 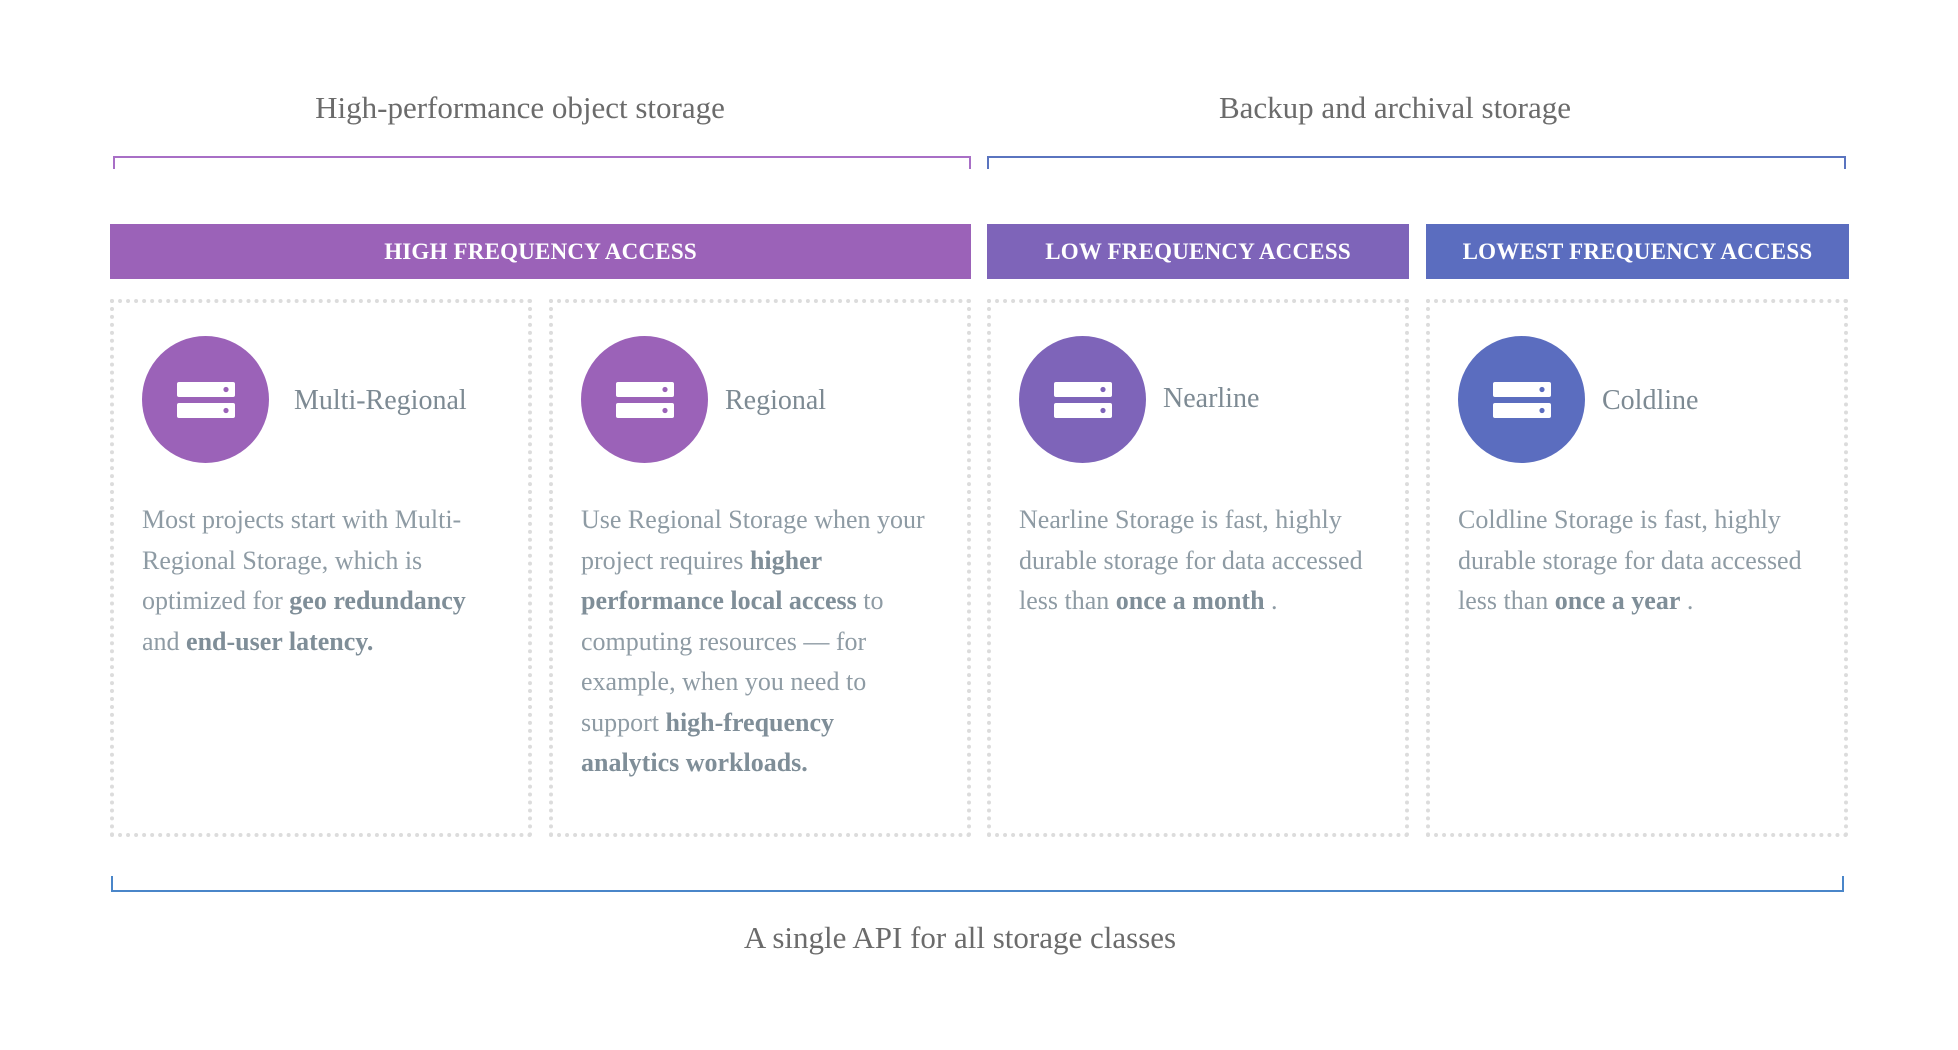 I want to click on single-api-bracket, so click(x=977, y=884).